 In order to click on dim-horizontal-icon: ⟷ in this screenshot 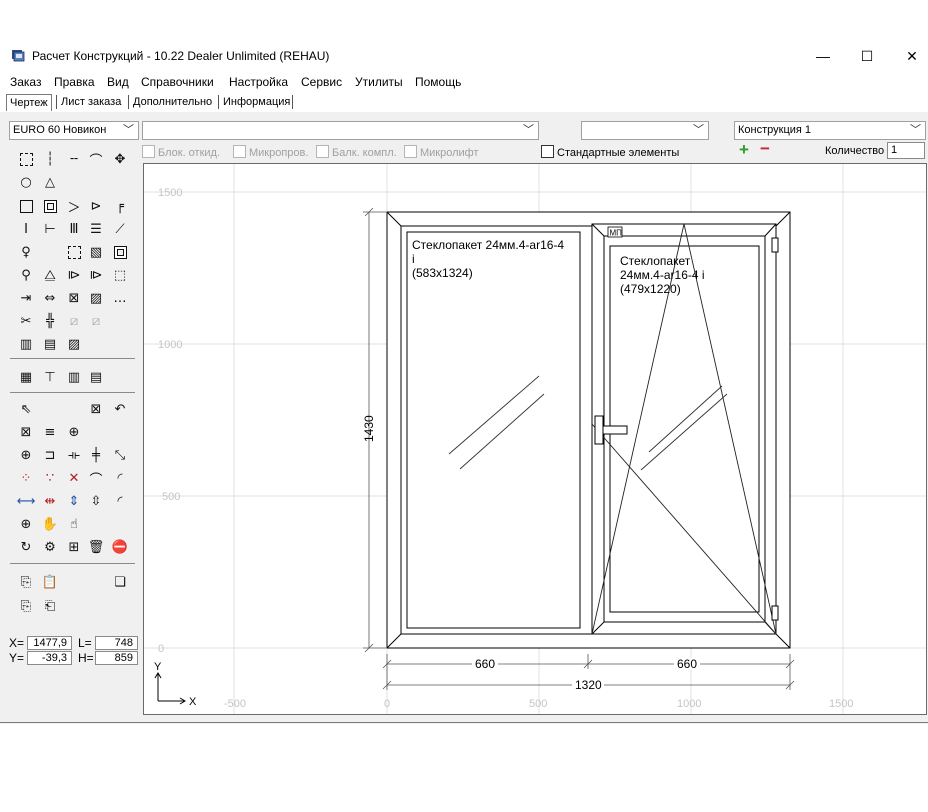, I will do `click(26, 501)`.